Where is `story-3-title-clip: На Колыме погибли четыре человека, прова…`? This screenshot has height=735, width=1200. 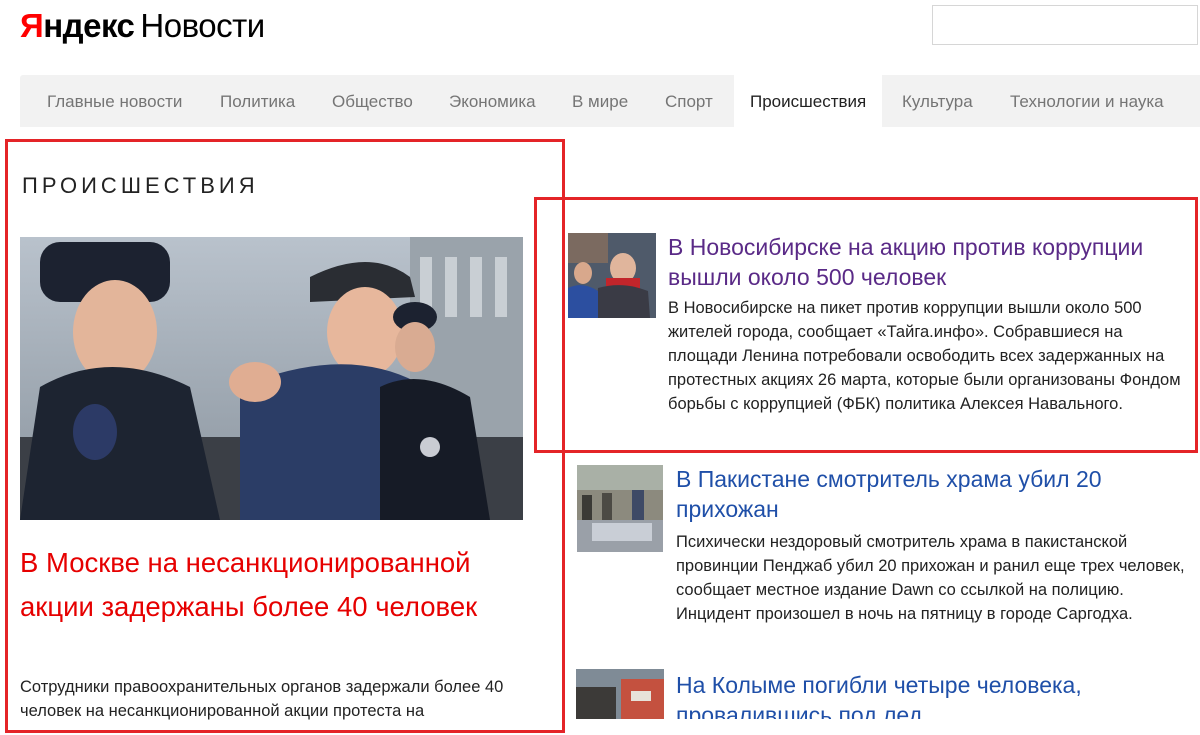 story-3-title-clip: На Колыме погибли четыре человека, прова… is located at coordinates (933, 694).